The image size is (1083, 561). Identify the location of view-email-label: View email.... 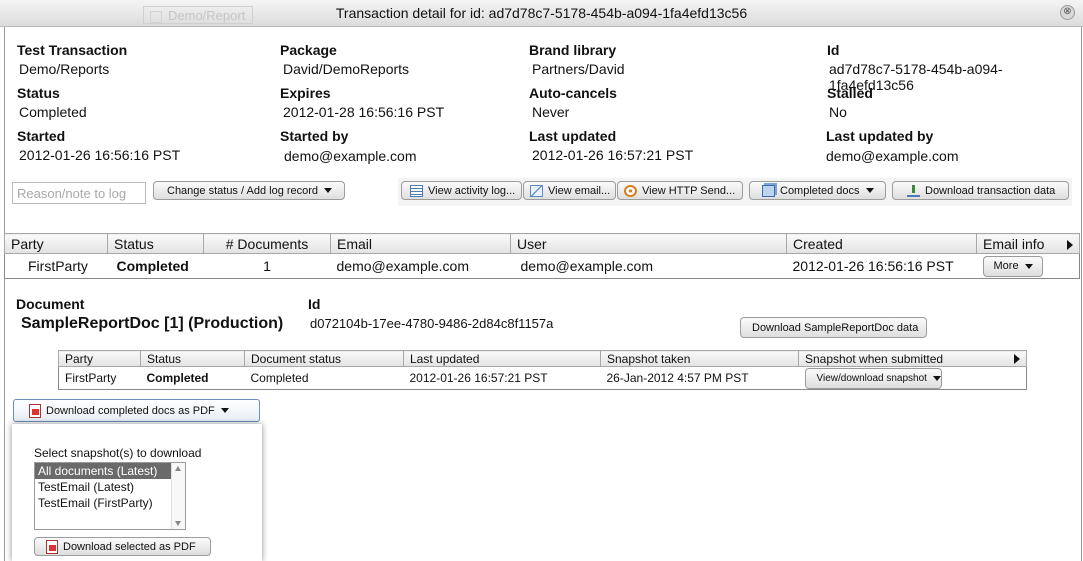
(579, 190).